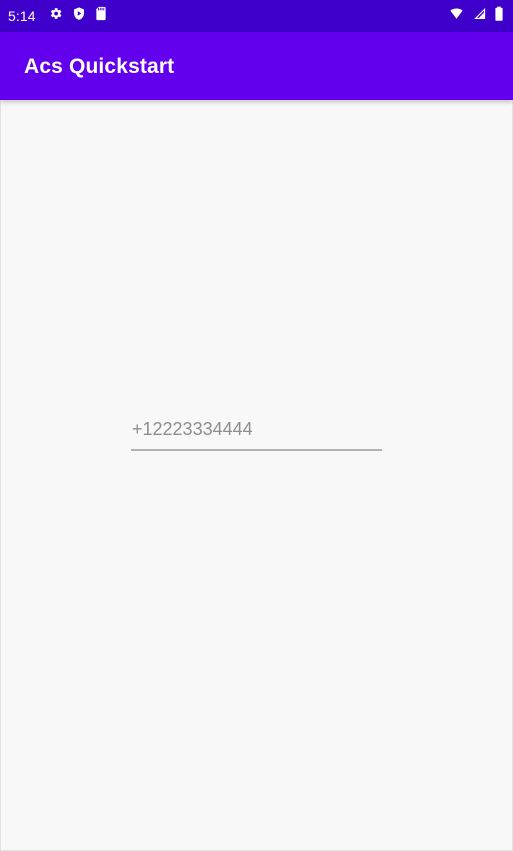  I want to click on wifi-icon, so click(456, 16).